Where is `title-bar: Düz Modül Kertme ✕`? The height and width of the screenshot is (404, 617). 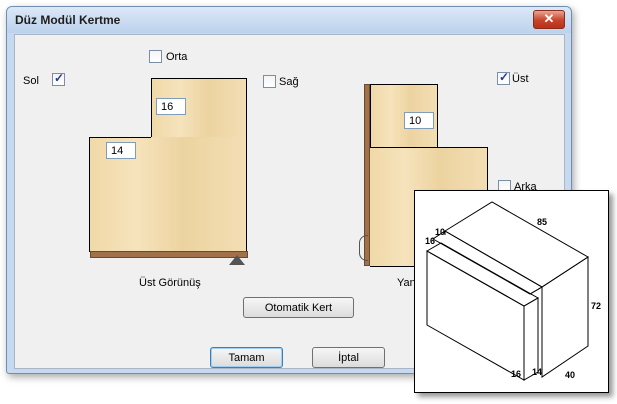 title-bar: Düz Modül Kertme ✕ is located at coordinates (289, 20).